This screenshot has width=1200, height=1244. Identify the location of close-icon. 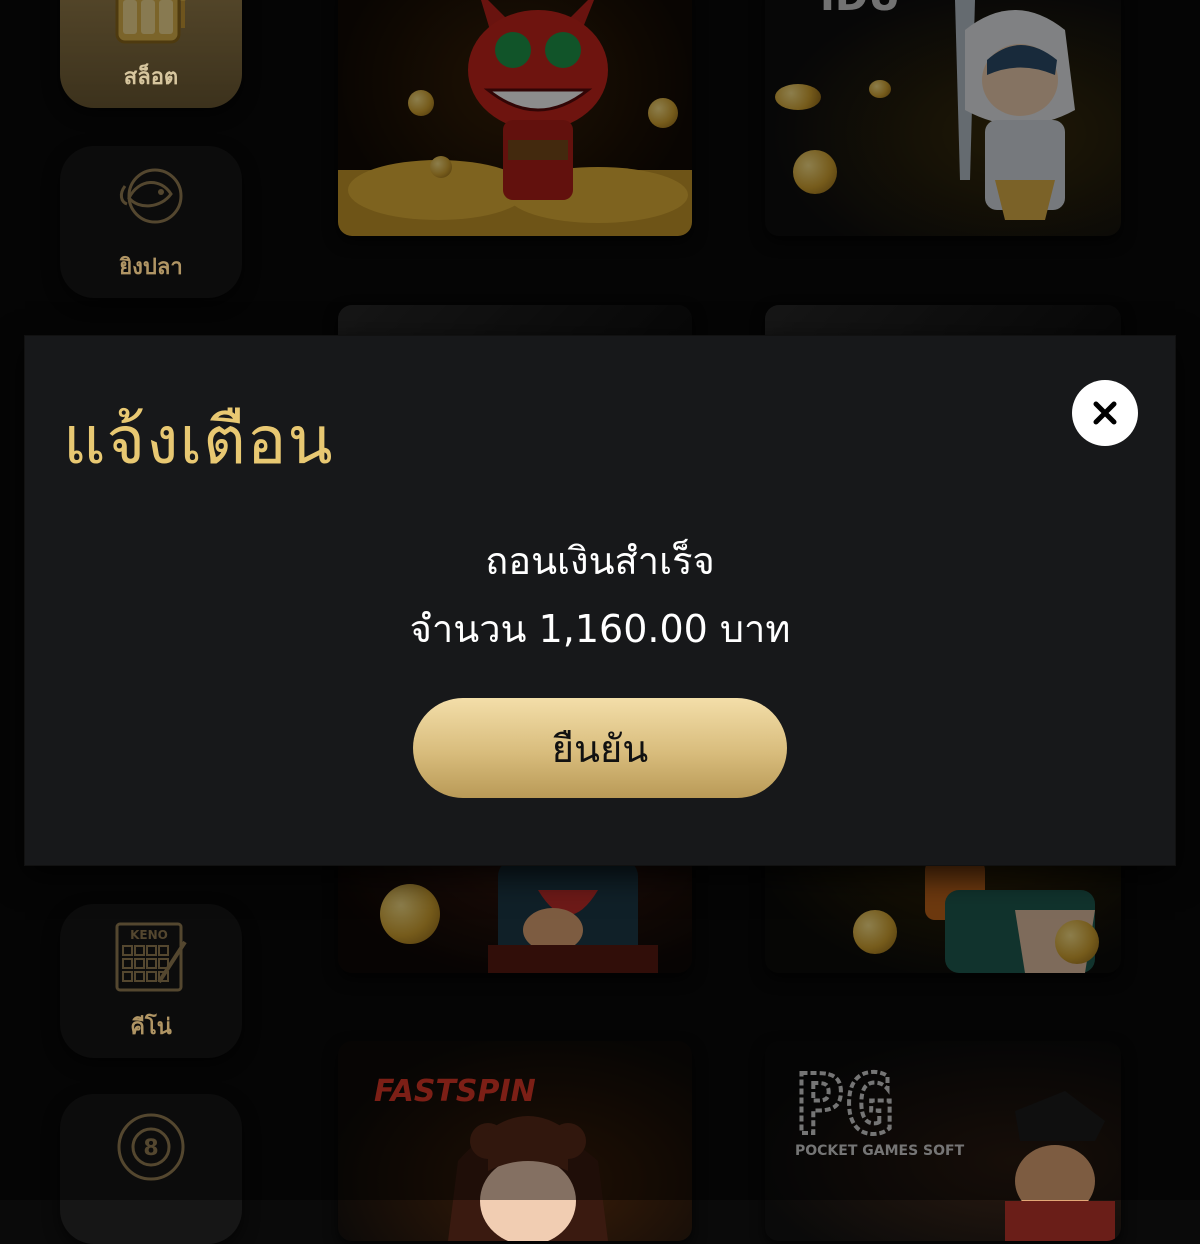
(1105, 413).